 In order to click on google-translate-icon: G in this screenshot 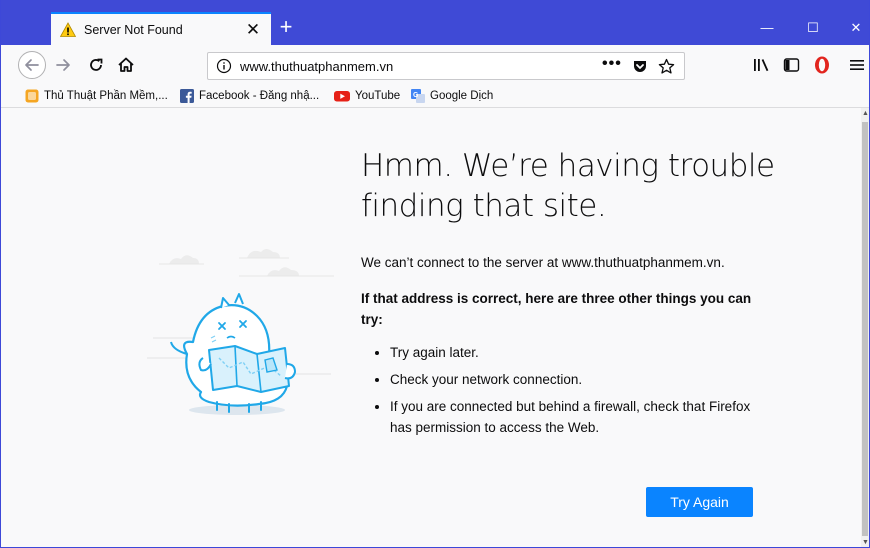, I will do `click(418, 96)`.